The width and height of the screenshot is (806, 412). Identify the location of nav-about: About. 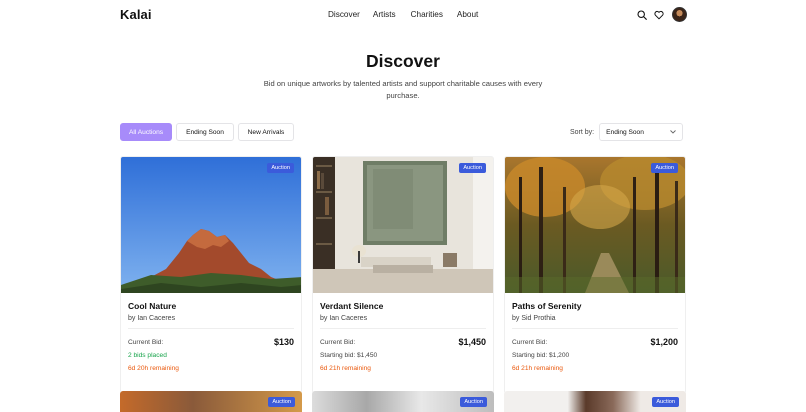
(467, 14).